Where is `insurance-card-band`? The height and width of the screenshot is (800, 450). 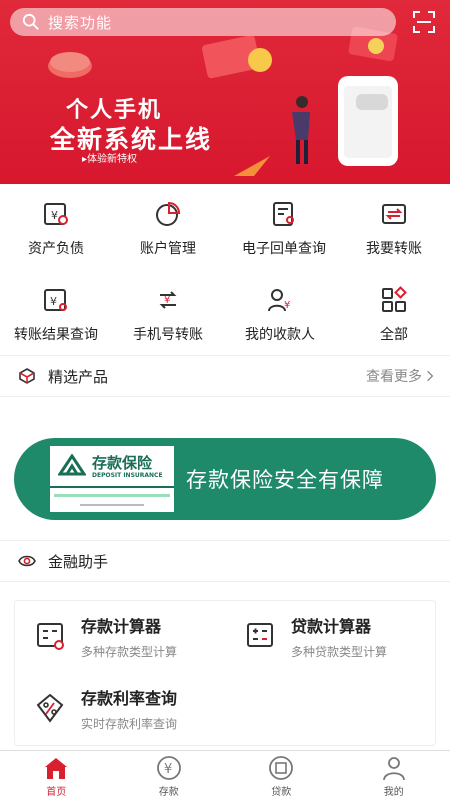
insurance-card-band is located at coordinates (112, 487).